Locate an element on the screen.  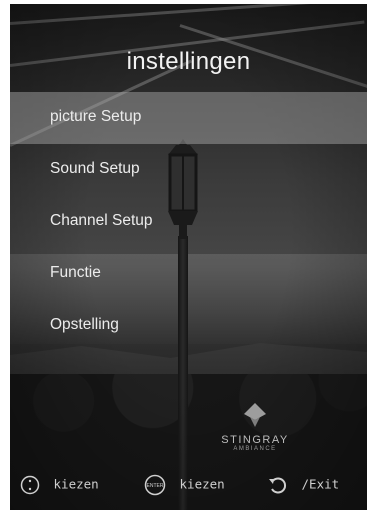
menu-item-label: Functie is located at coordinates (75, 272).